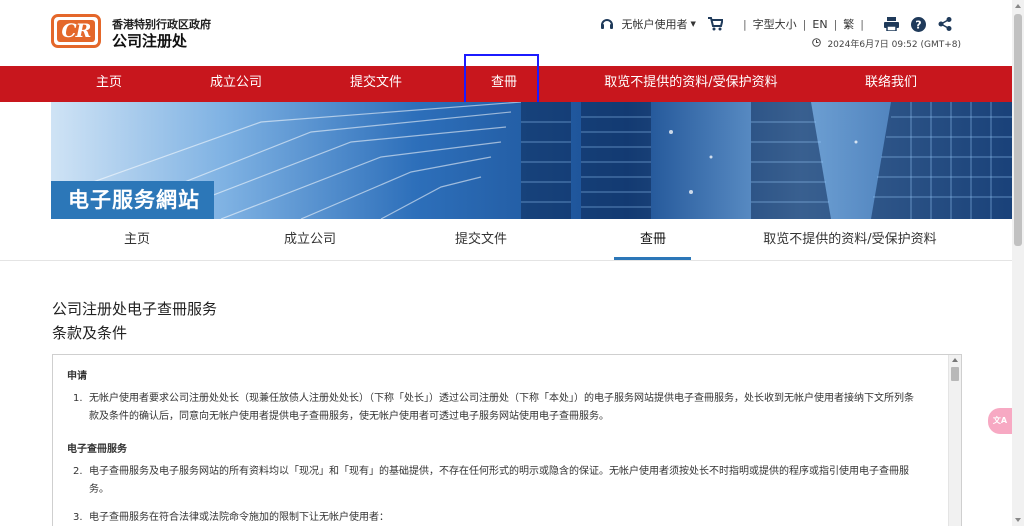 The width and height of the screenshot is (1024, 526). I want to click on clause-number: 2., so click(78, 471).